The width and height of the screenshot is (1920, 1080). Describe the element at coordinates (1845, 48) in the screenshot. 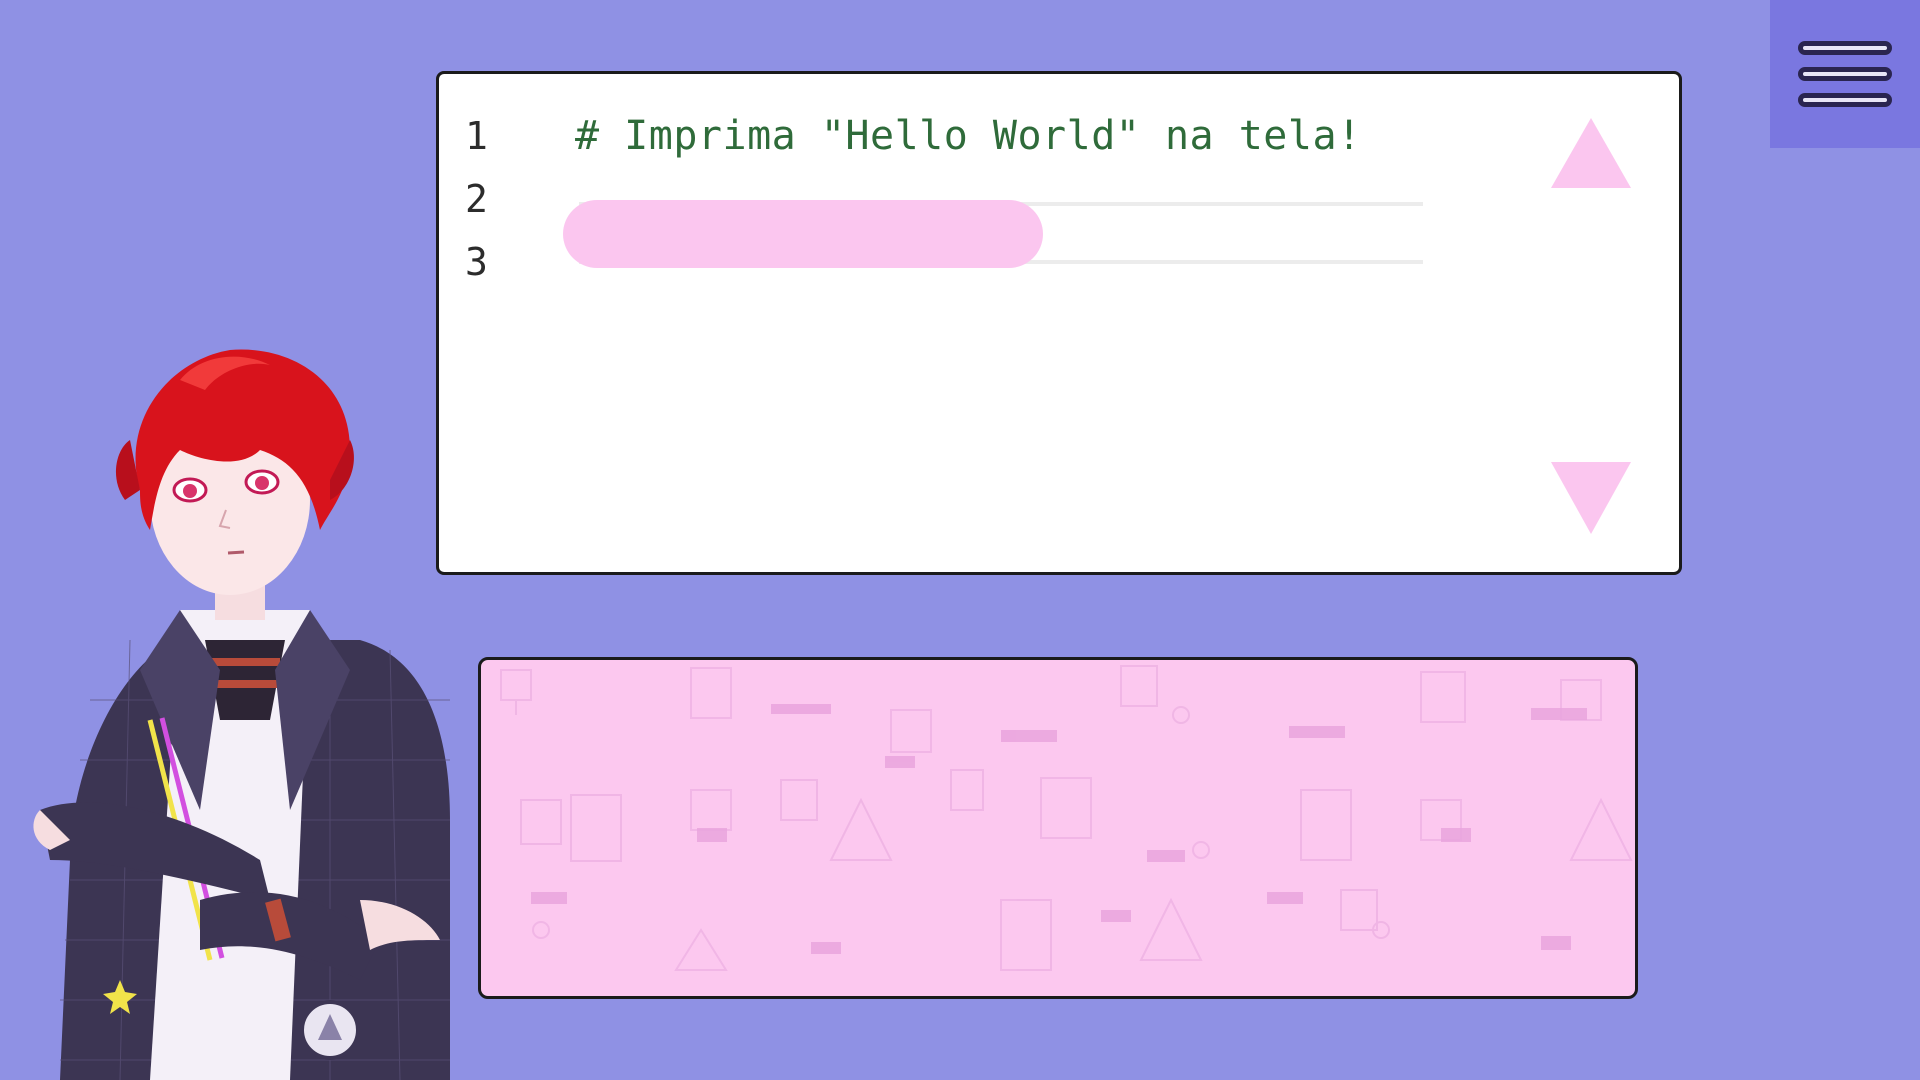

I see `menu-bar-top` at that location.